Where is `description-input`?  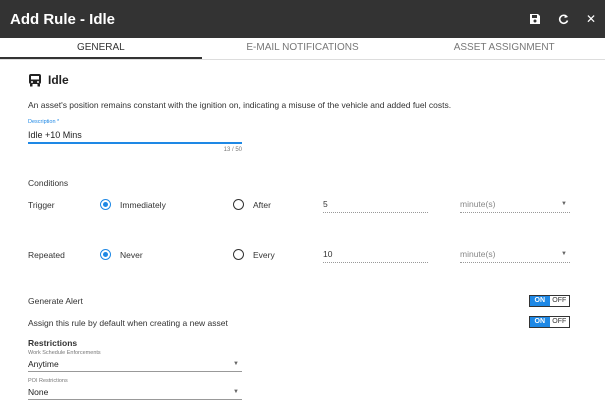 description-input is located at coordinates (135, 136).